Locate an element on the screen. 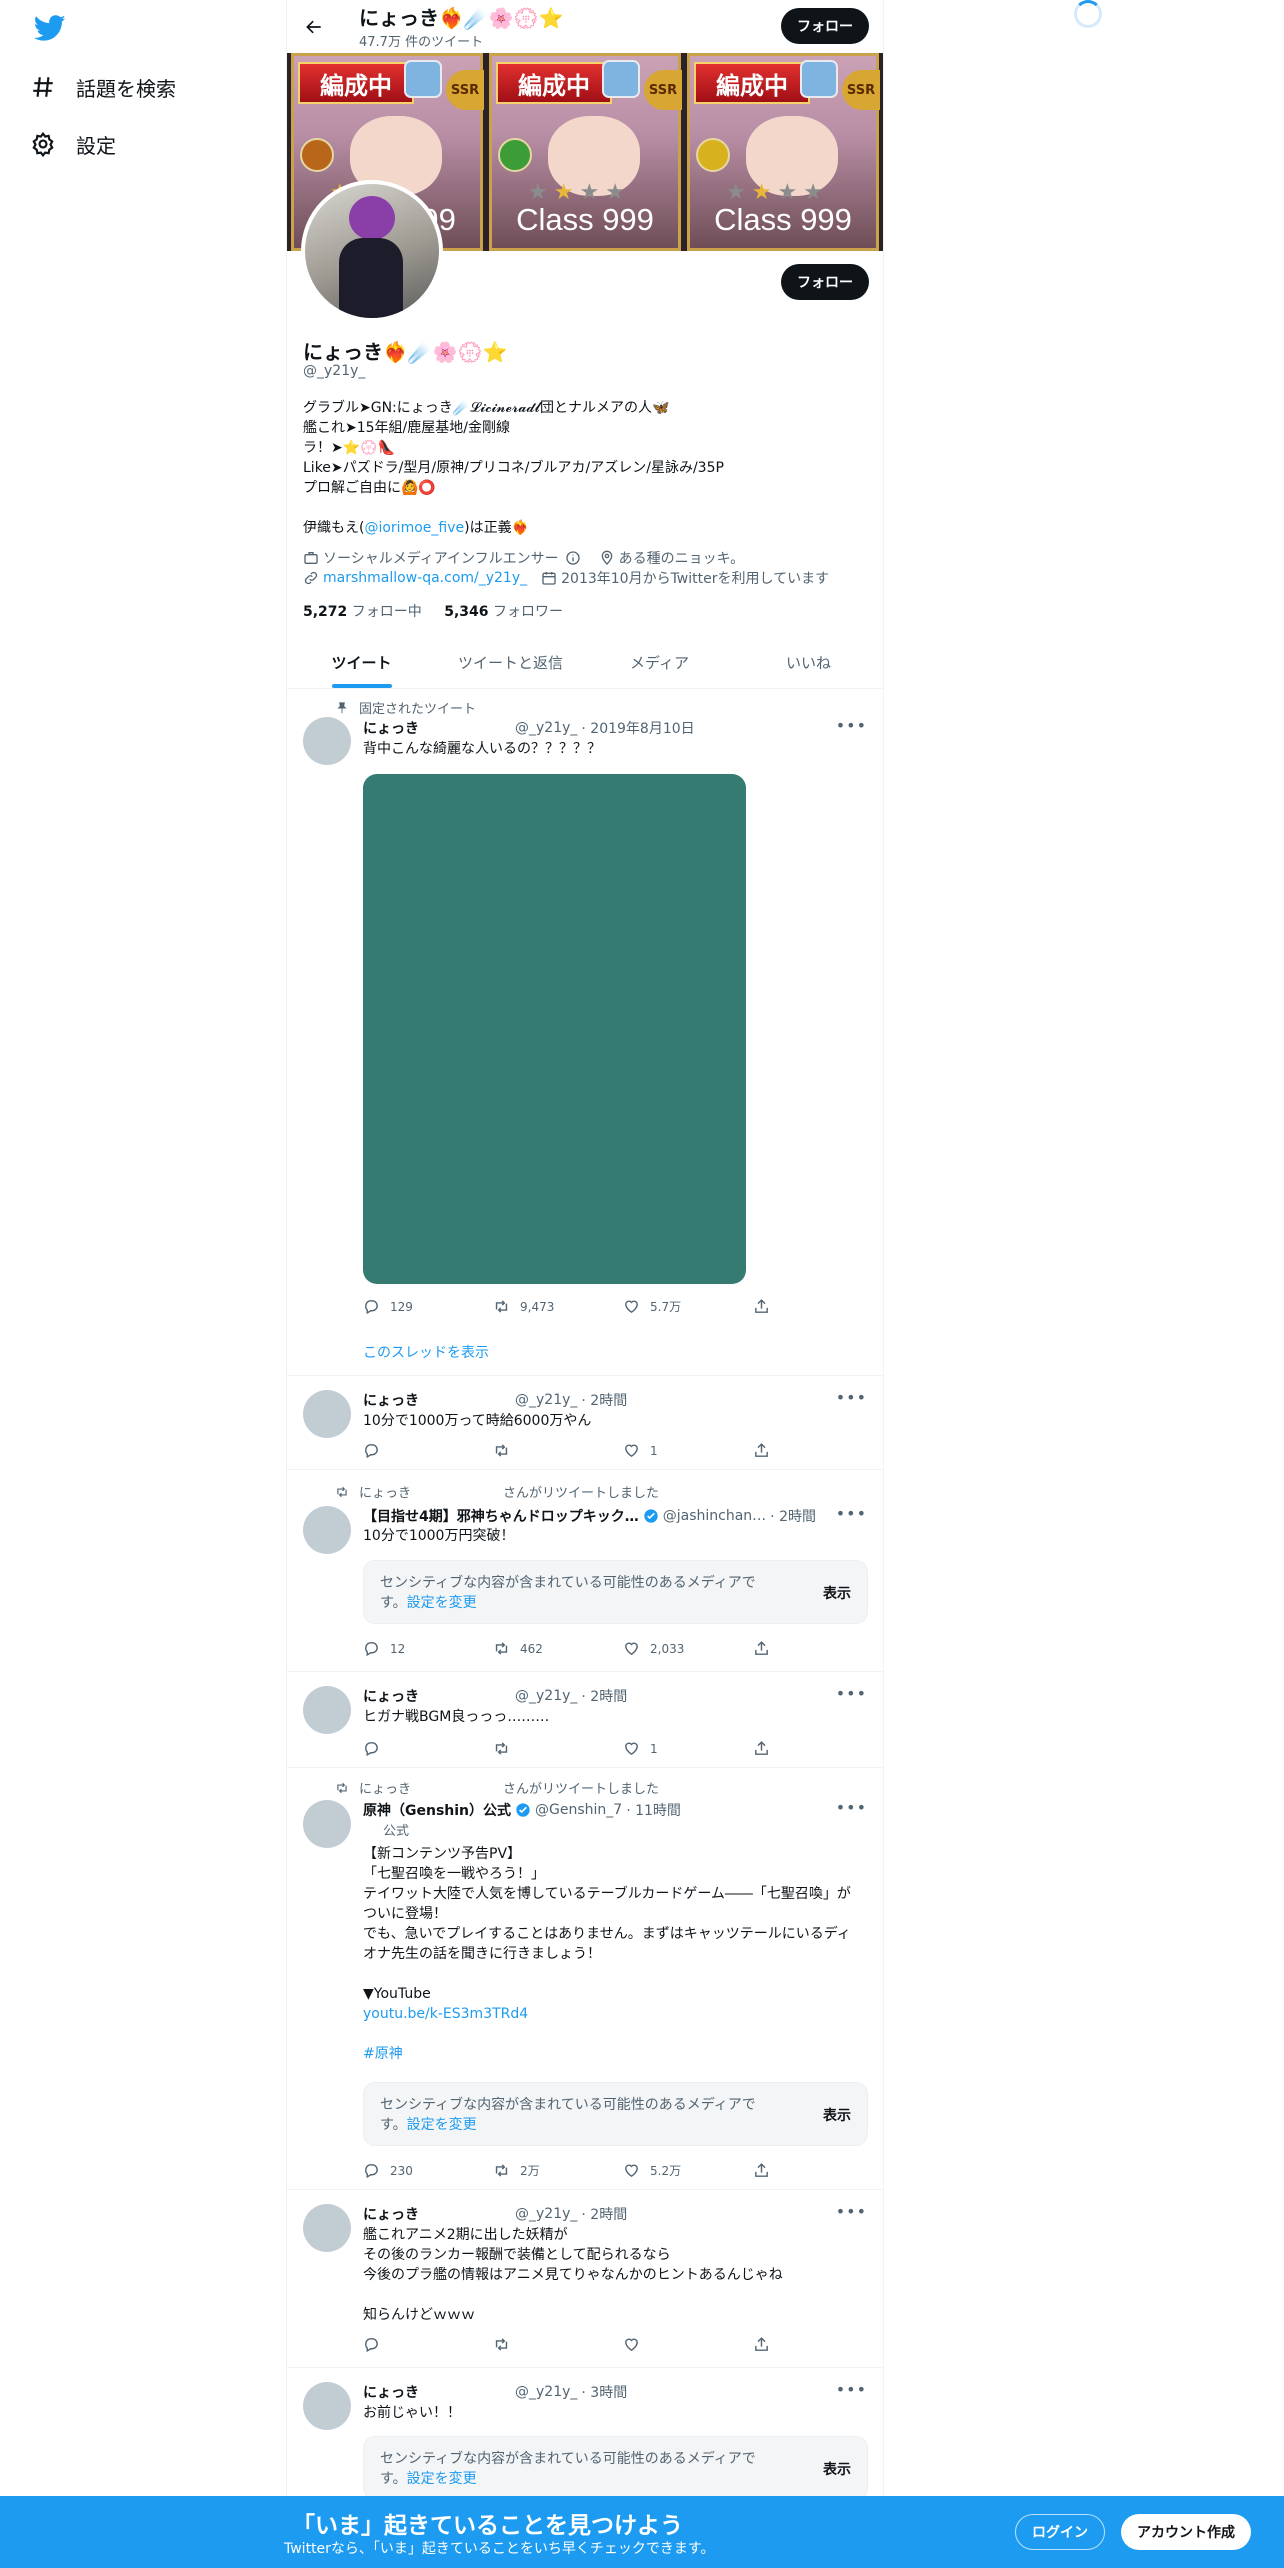 This screenshot has width=1284, height=2568. create-account-button: アカウント作成 is located at coordinates (1186, 2532).